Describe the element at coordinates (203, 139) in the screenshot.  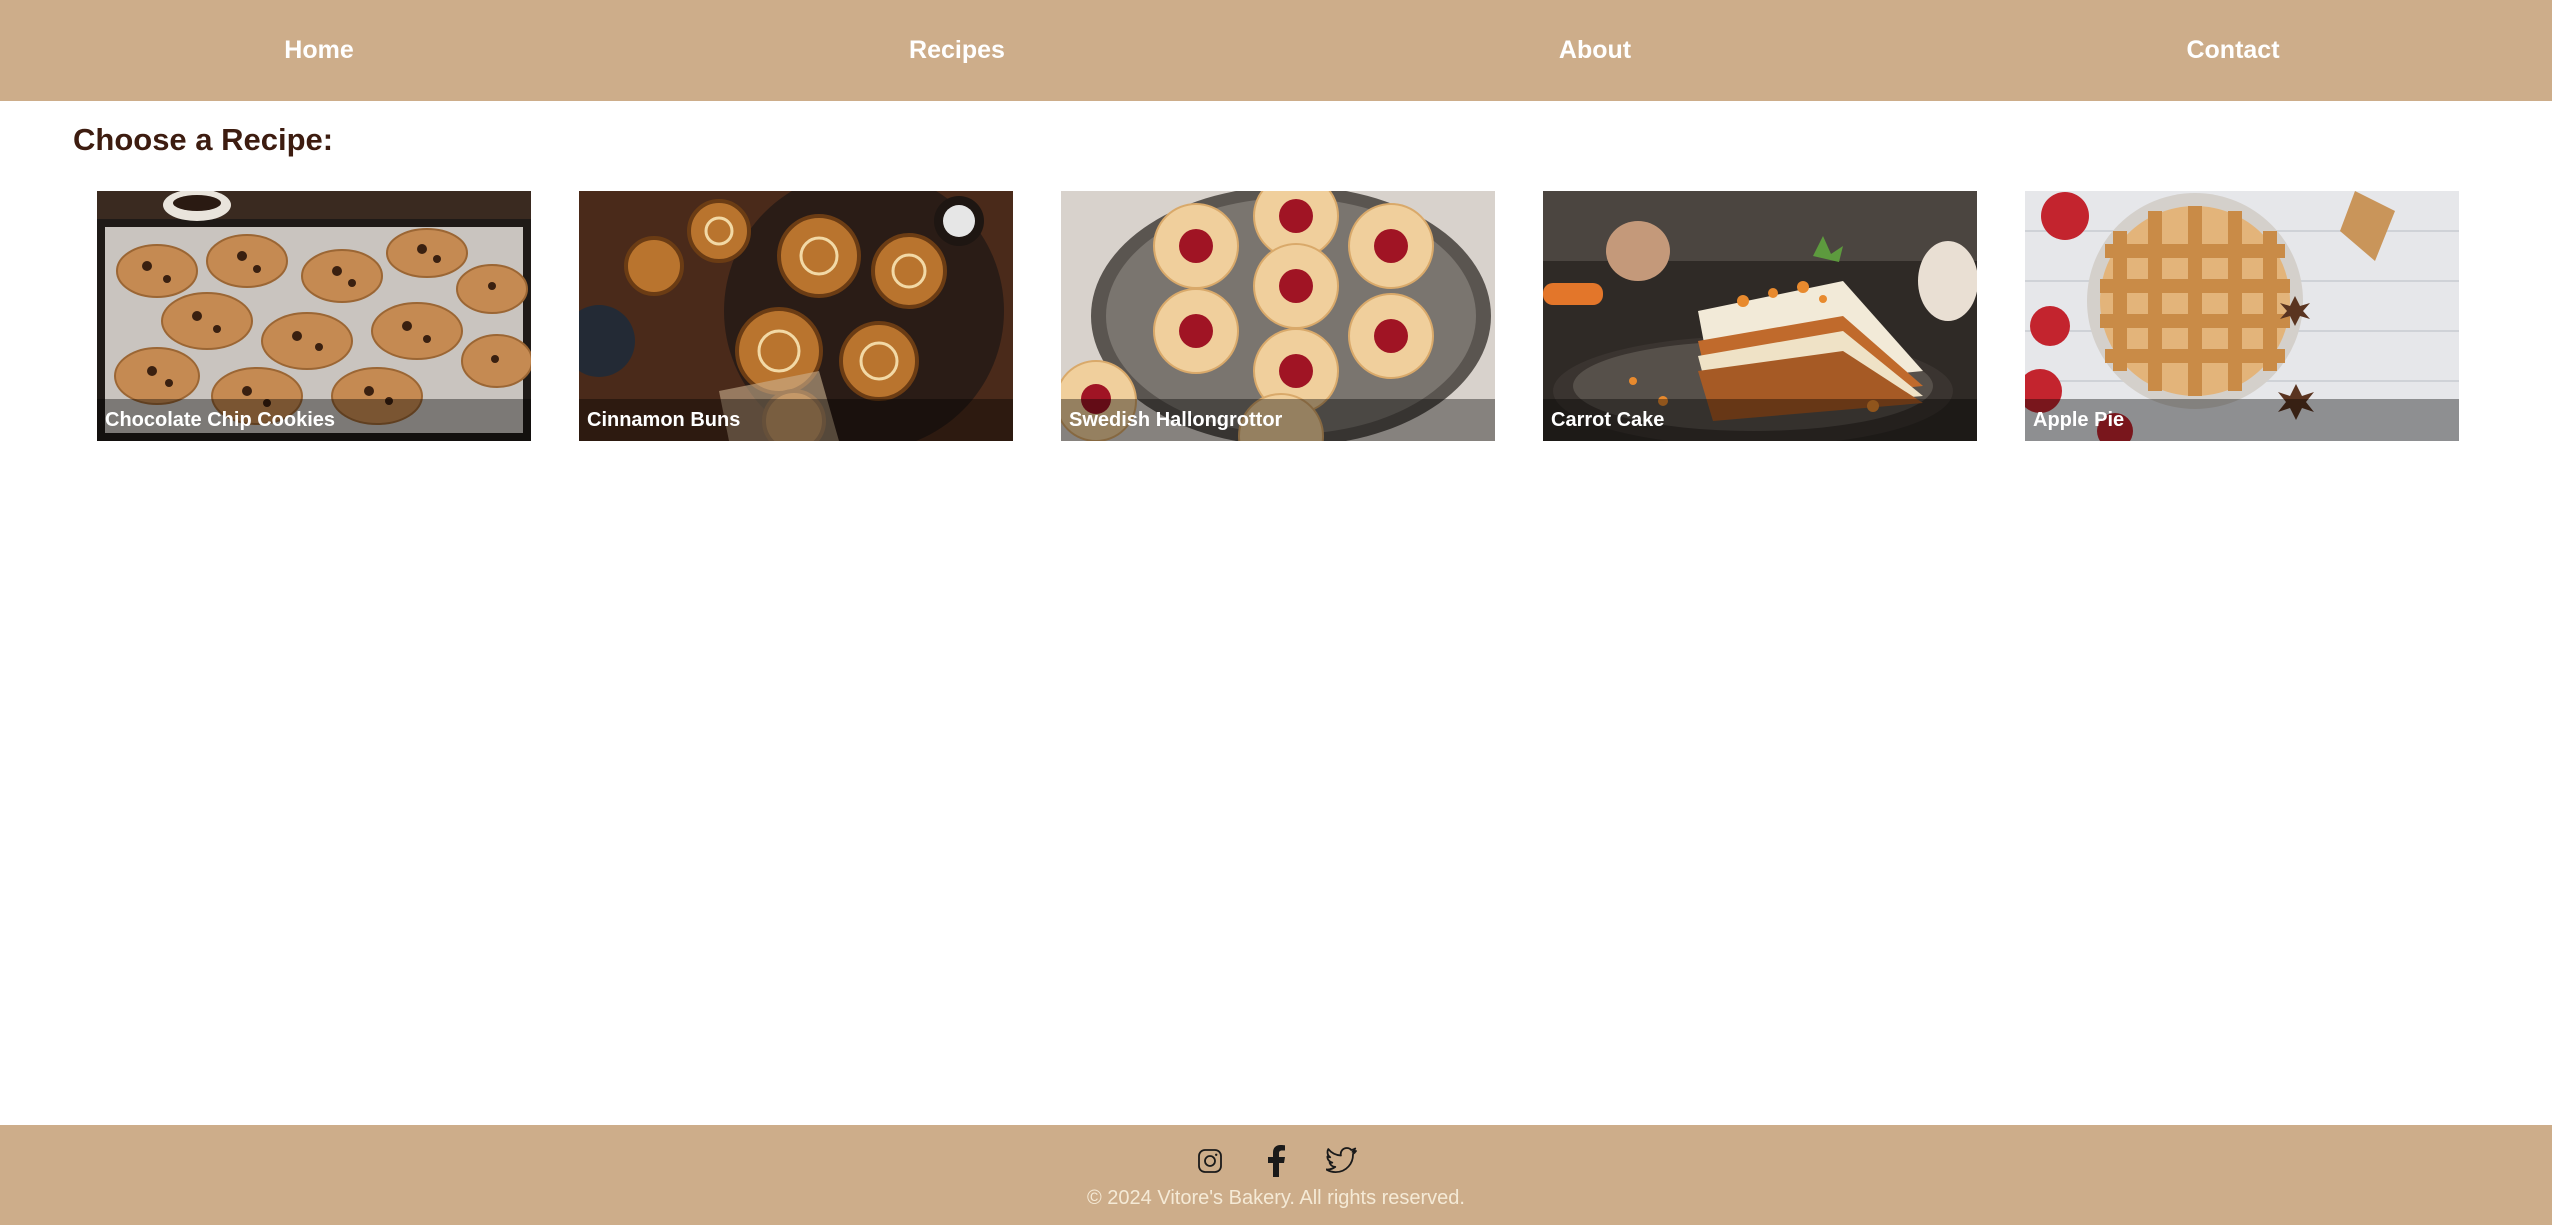
I see `page-heading: Choose a Recipe:` at that location.